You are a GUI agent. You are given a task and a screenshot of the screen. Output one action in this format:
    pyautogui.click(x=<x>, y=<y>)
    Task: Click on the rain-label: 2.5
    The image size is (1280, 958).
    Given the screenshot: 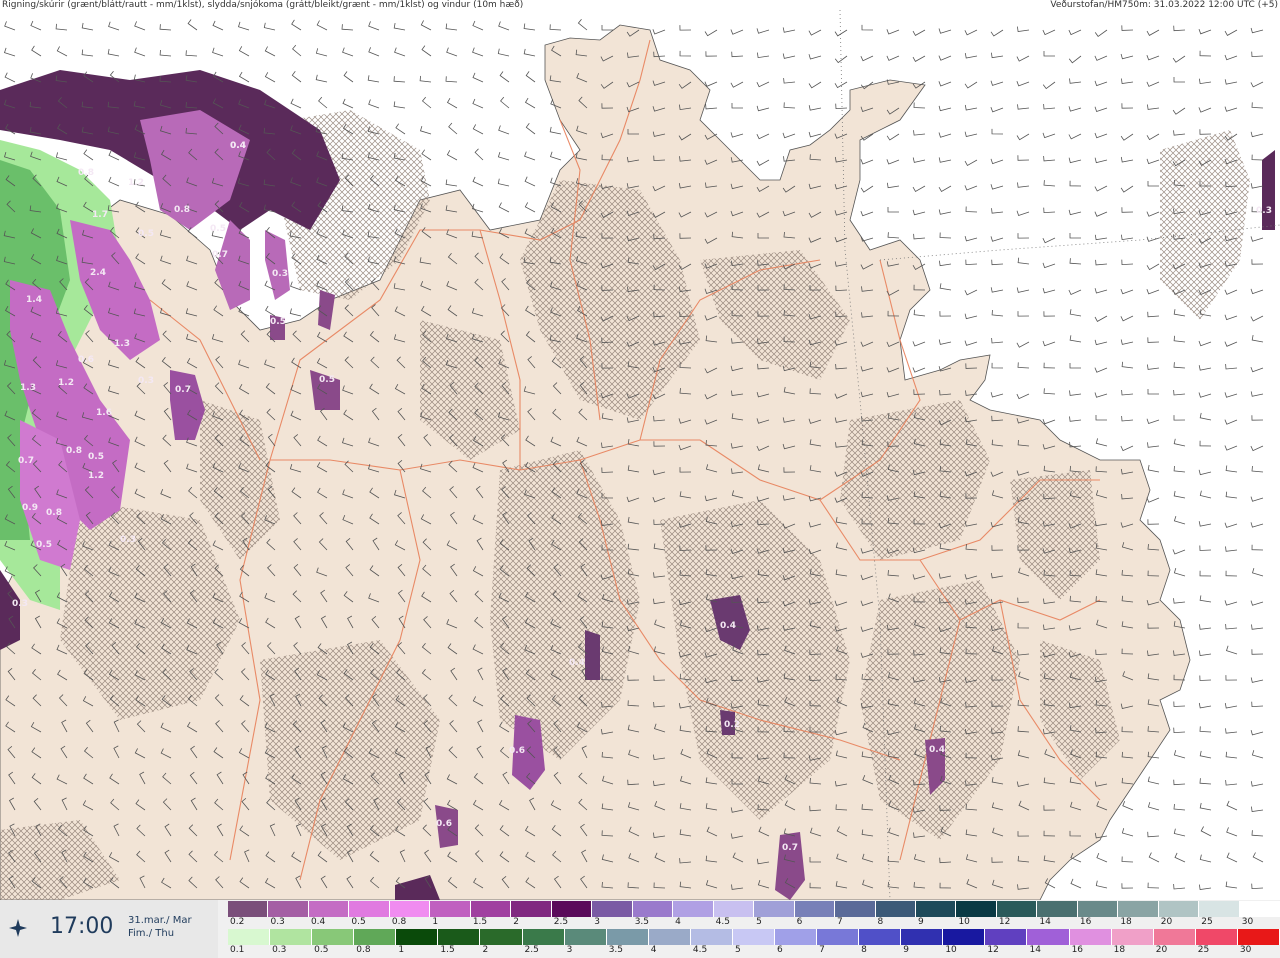 What is the action you would take?
    pyautogui.click(x=531, y=950)
    